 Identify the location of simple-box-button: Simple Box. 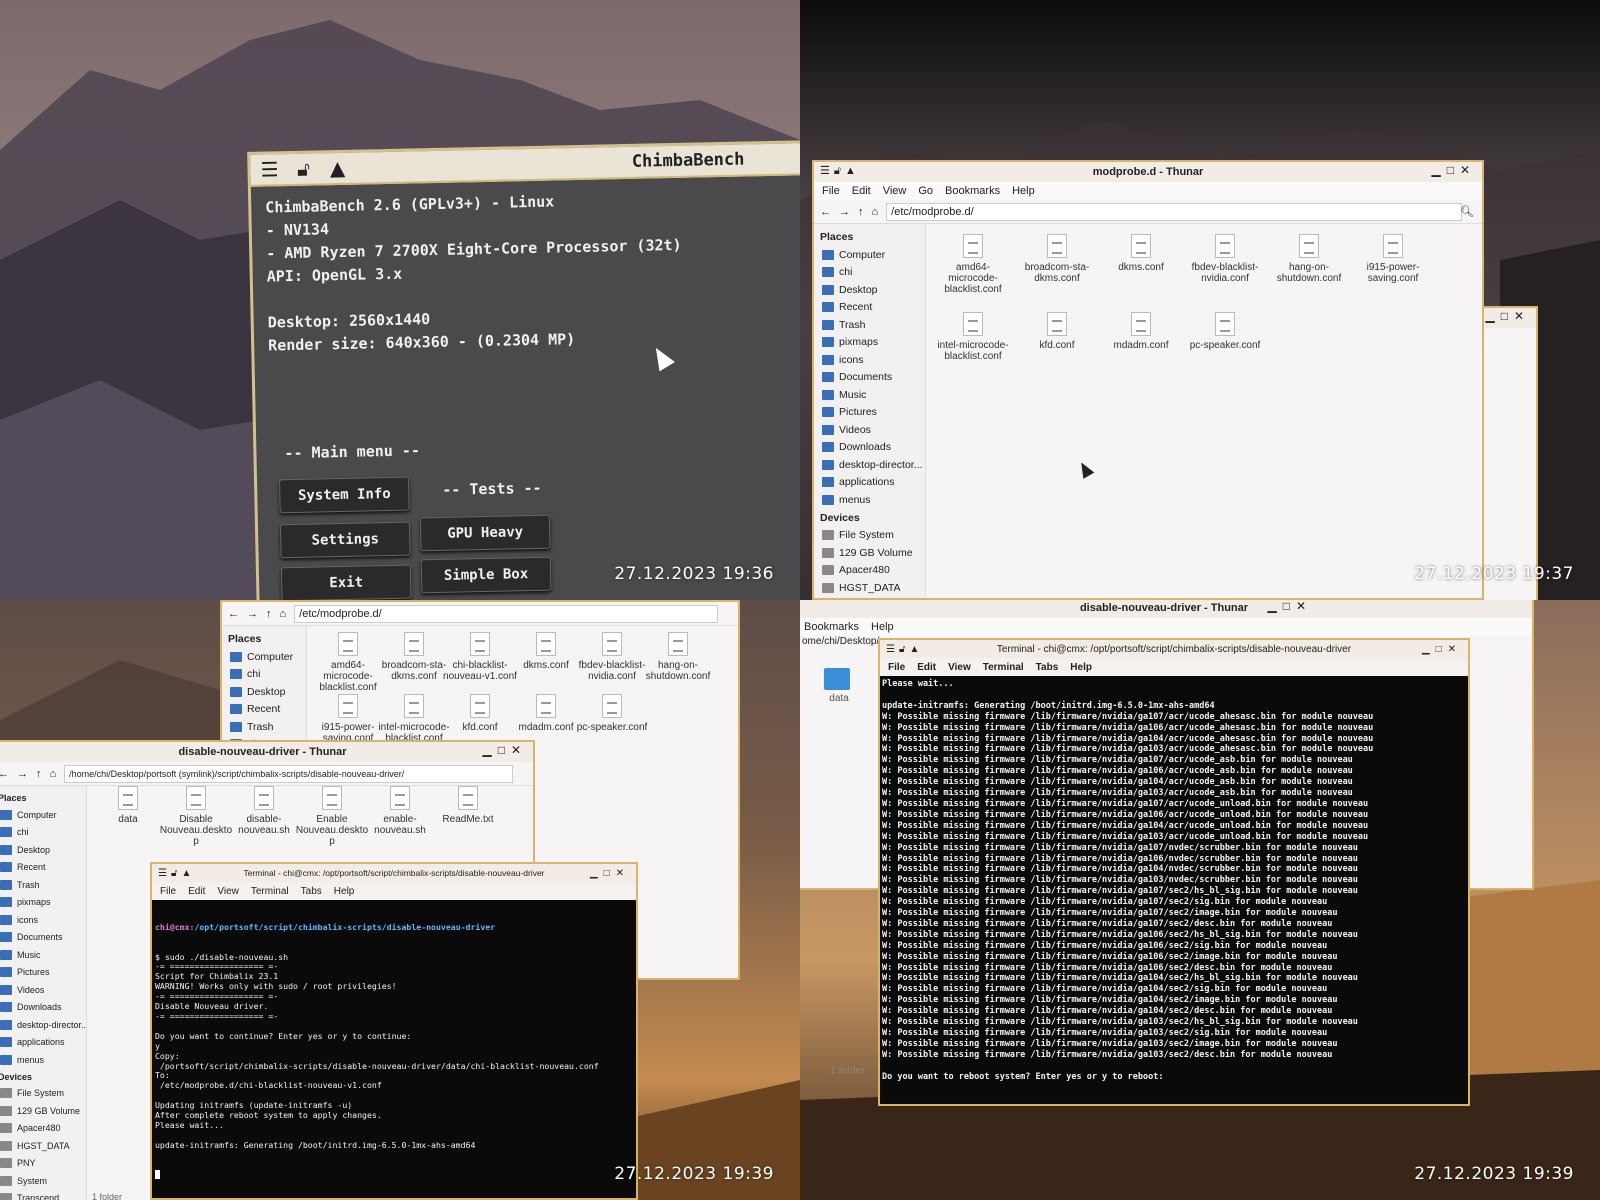
(486, 575).